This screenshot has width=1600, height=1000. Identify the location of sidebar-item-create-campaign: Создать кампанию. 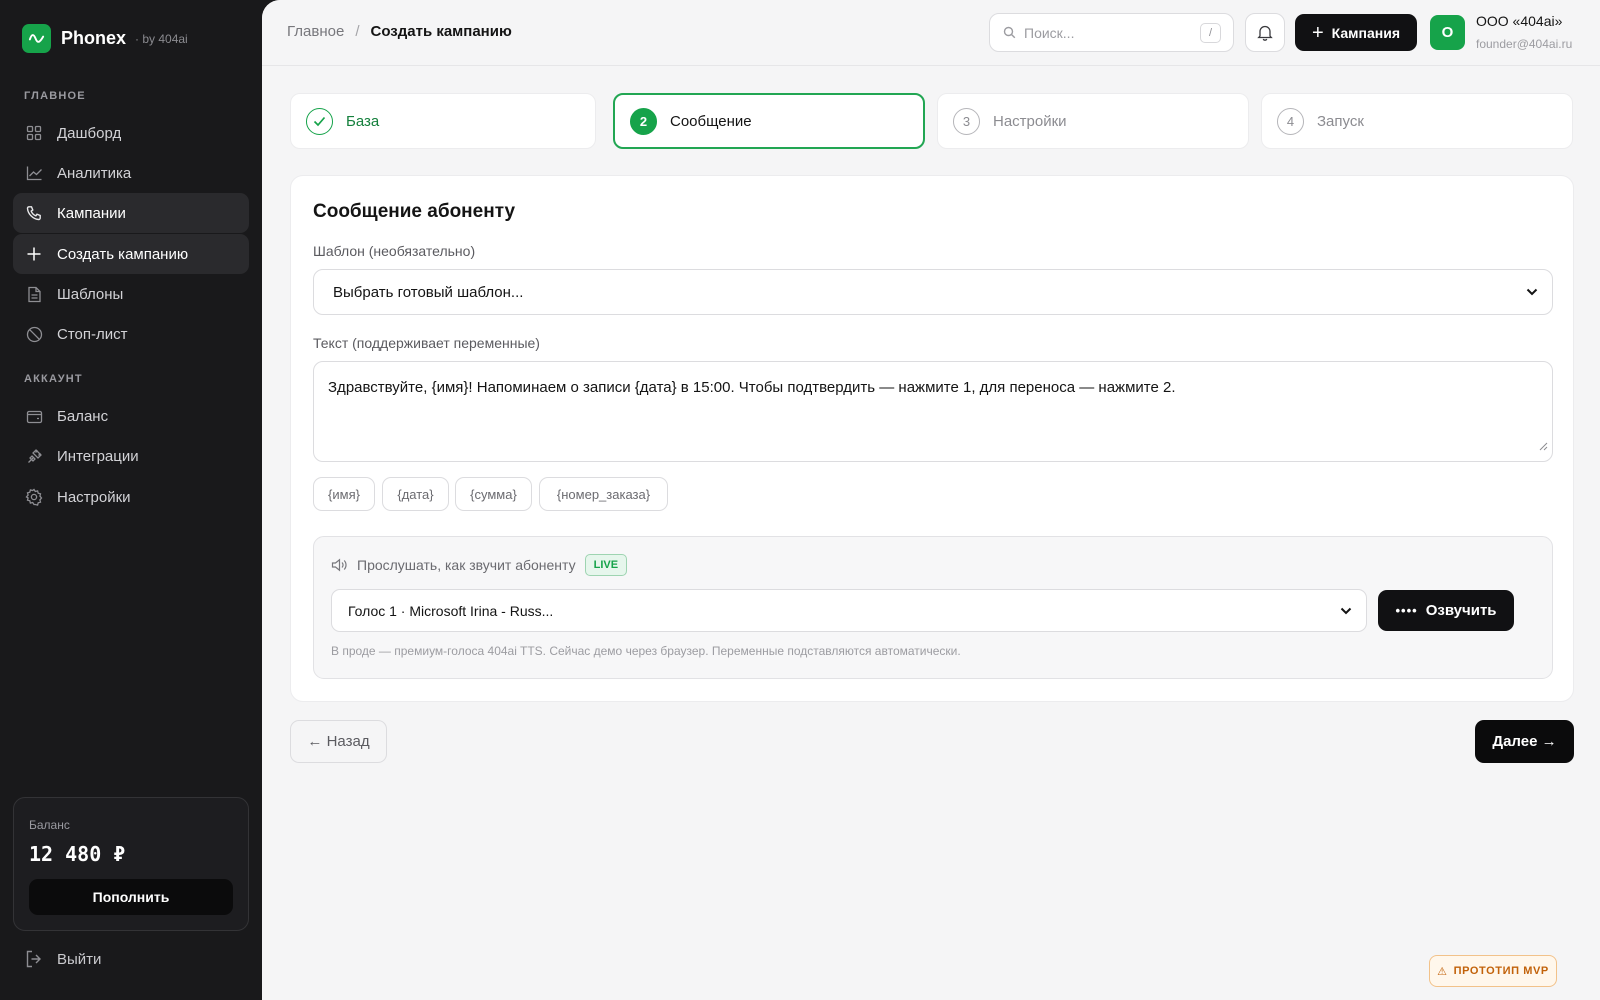
(131, 254).